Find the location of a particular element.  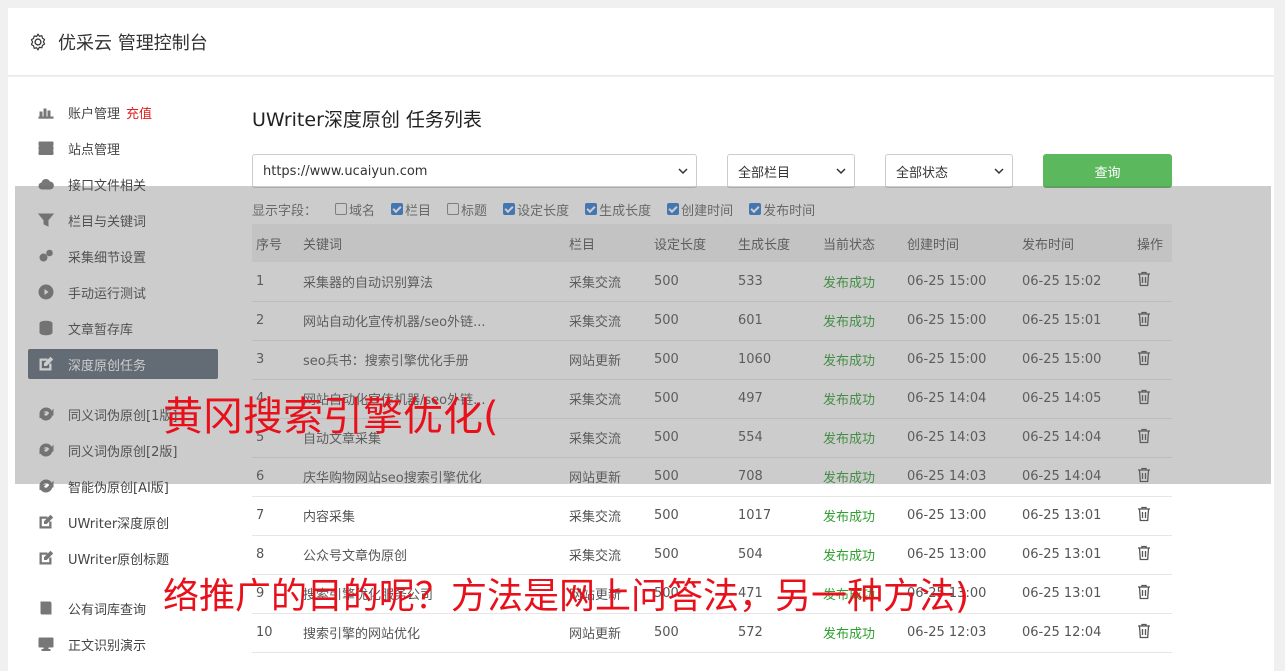

filter-bar: https://www.ucaiyun.com 全部栏目 全部状态 查询 is located at coordinates (712, 171).